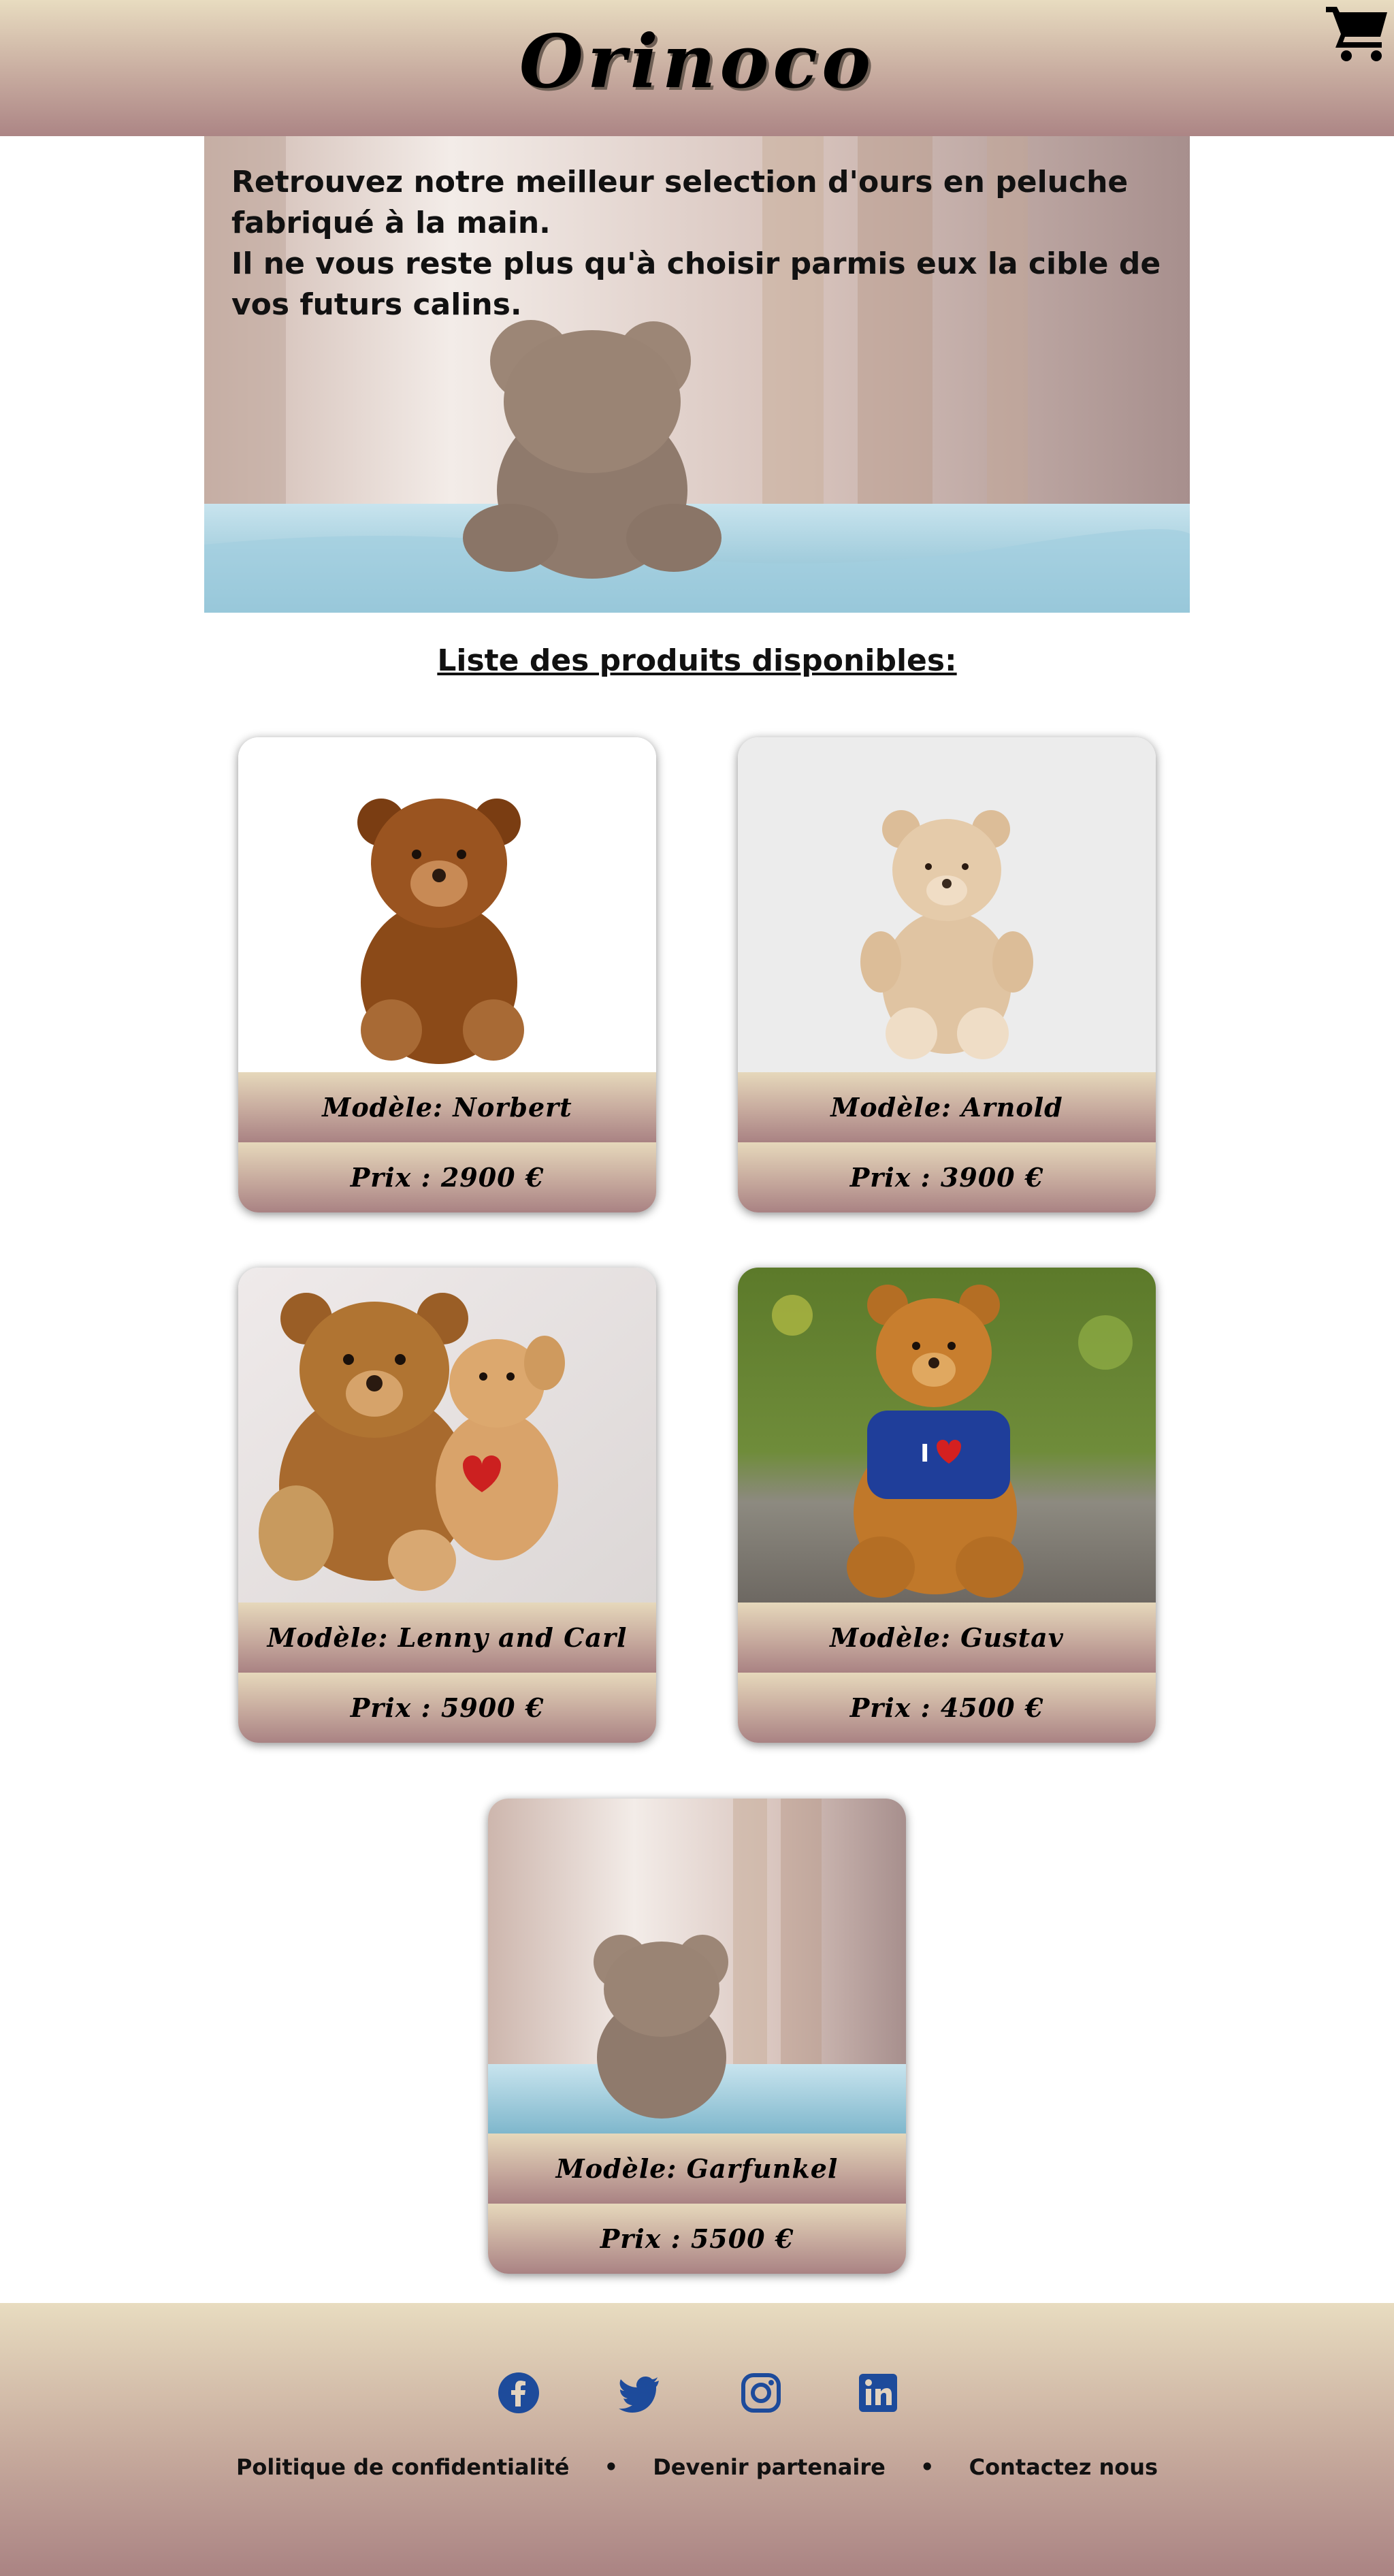 The height and width of the screenshot is (2576, 1394). What do you see at coordinates (769, 2467) in the screenshot?
I see `become-partner-link: Devenir partenaire` at bounding box center [769, 2467].